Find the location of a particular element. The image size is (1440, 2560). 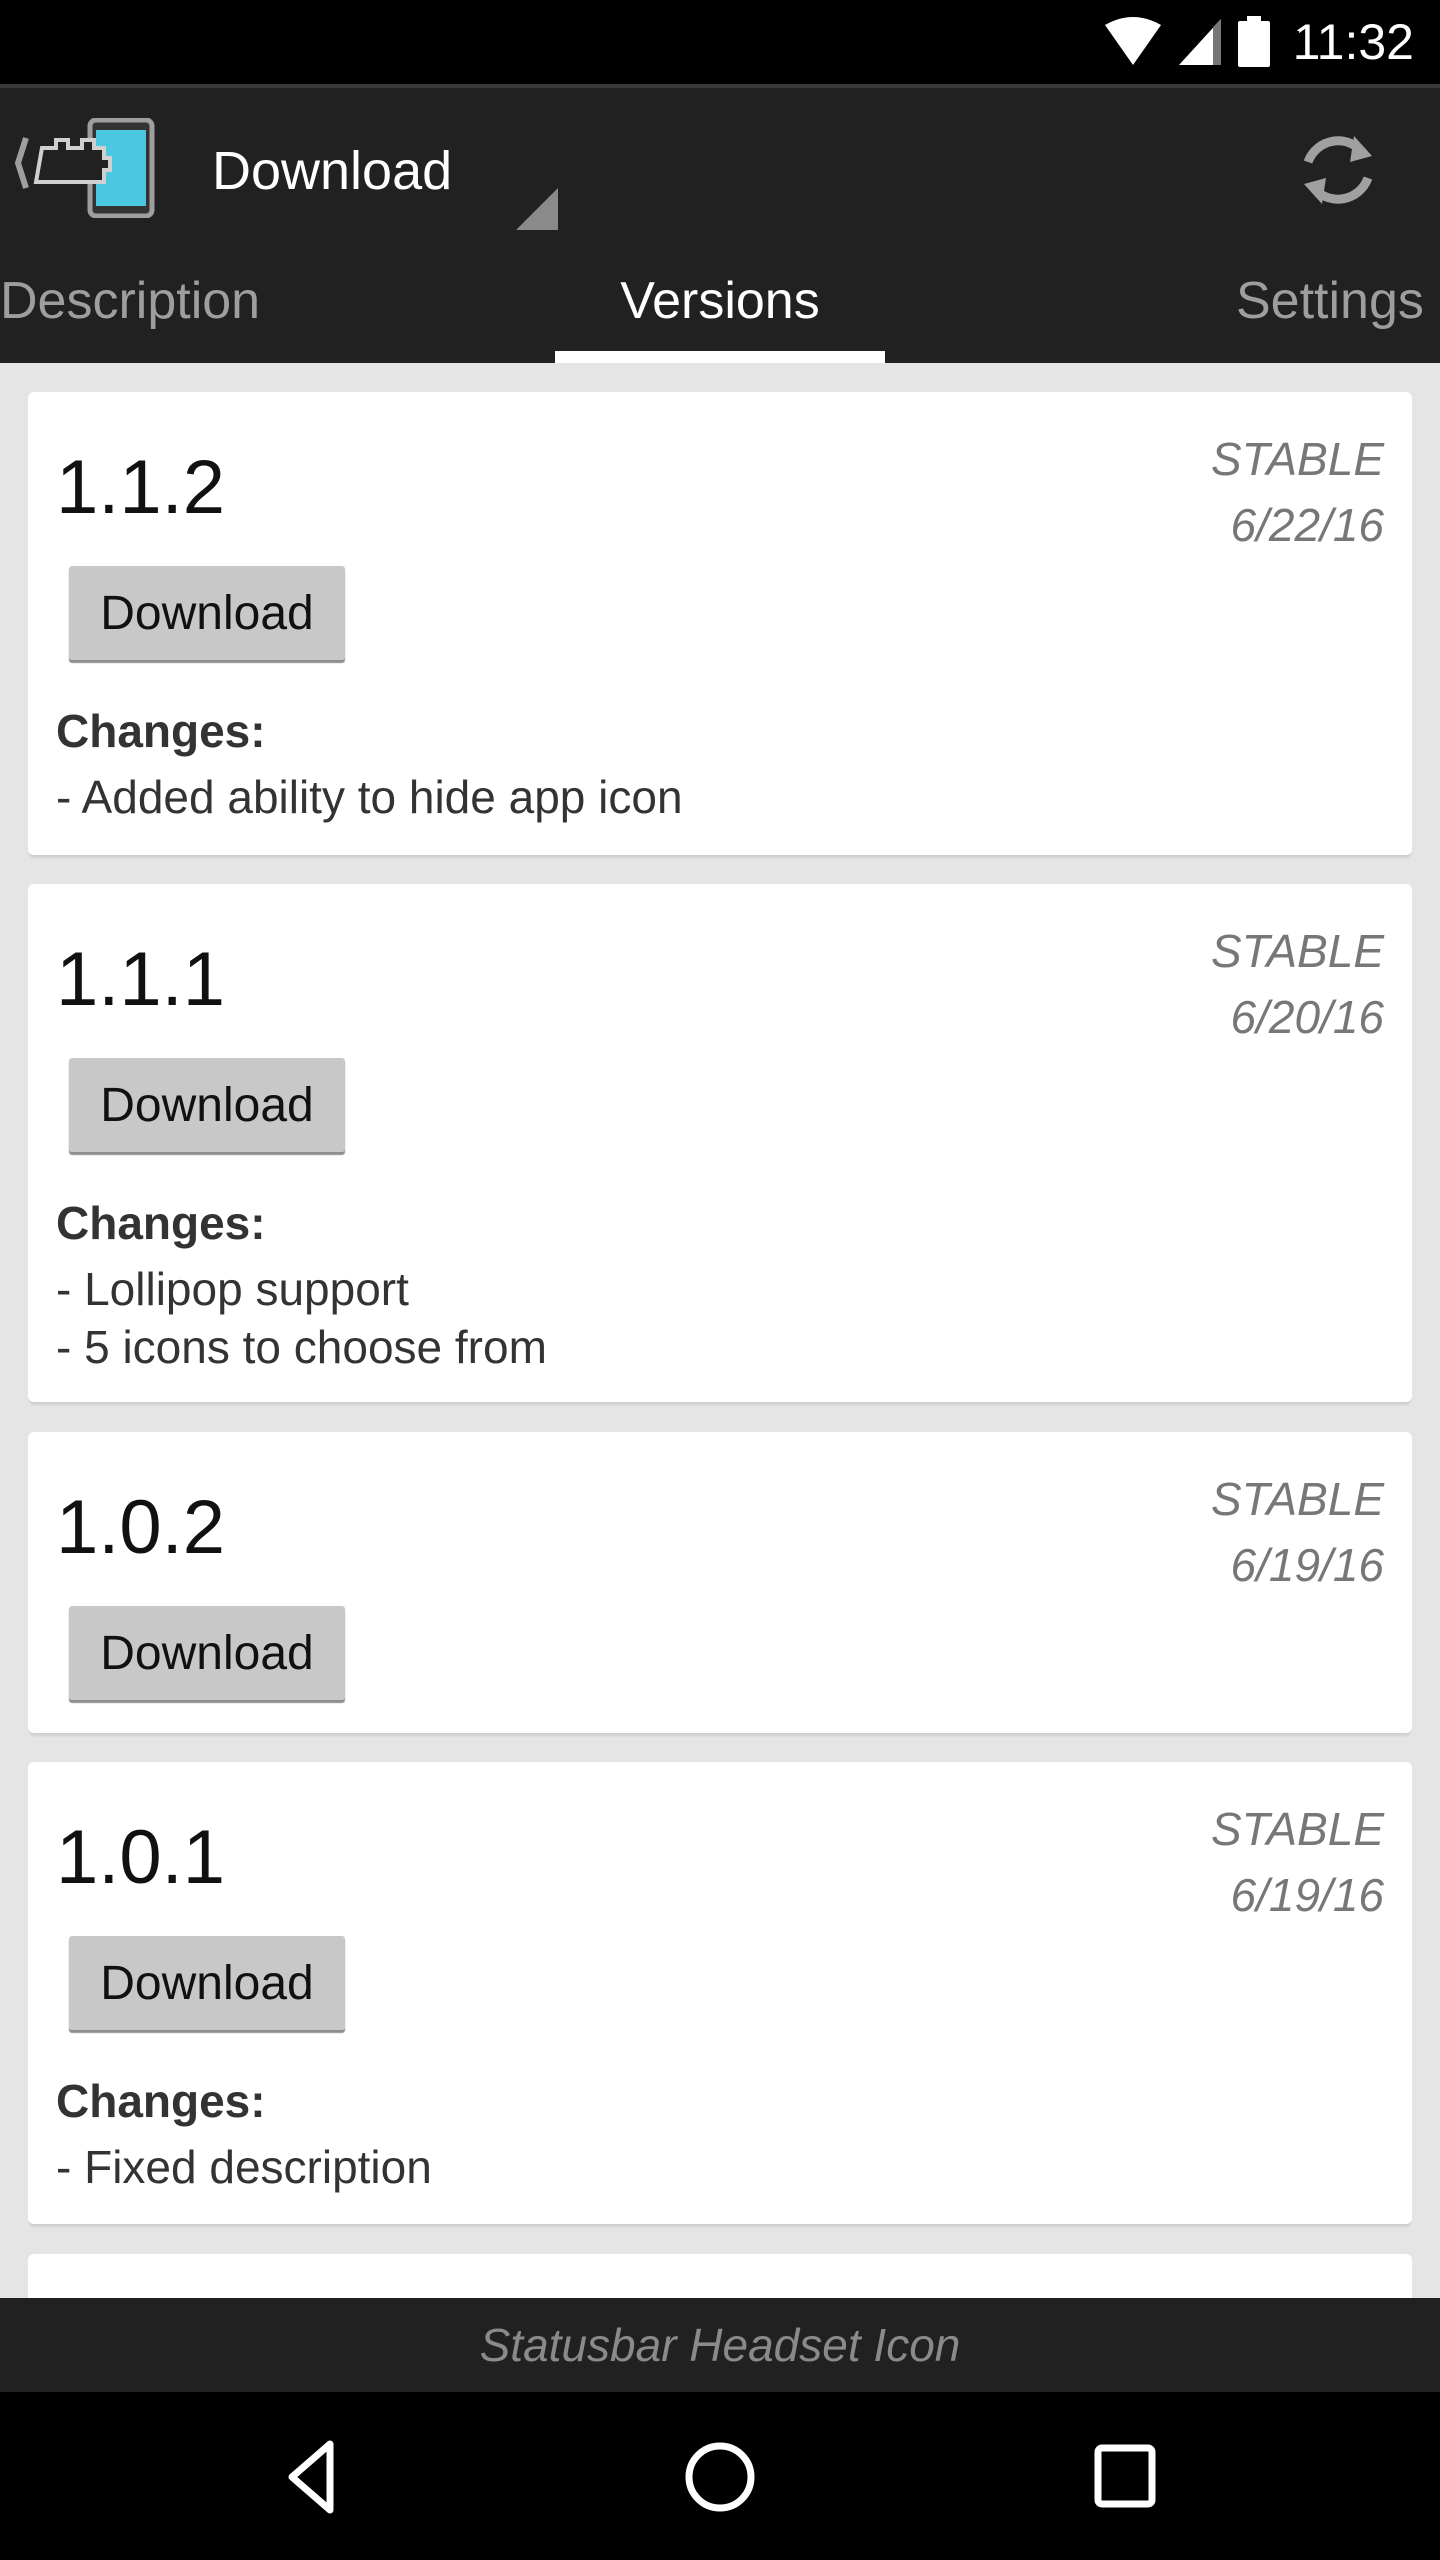

home-icon is located at coordinates (720, 2477).